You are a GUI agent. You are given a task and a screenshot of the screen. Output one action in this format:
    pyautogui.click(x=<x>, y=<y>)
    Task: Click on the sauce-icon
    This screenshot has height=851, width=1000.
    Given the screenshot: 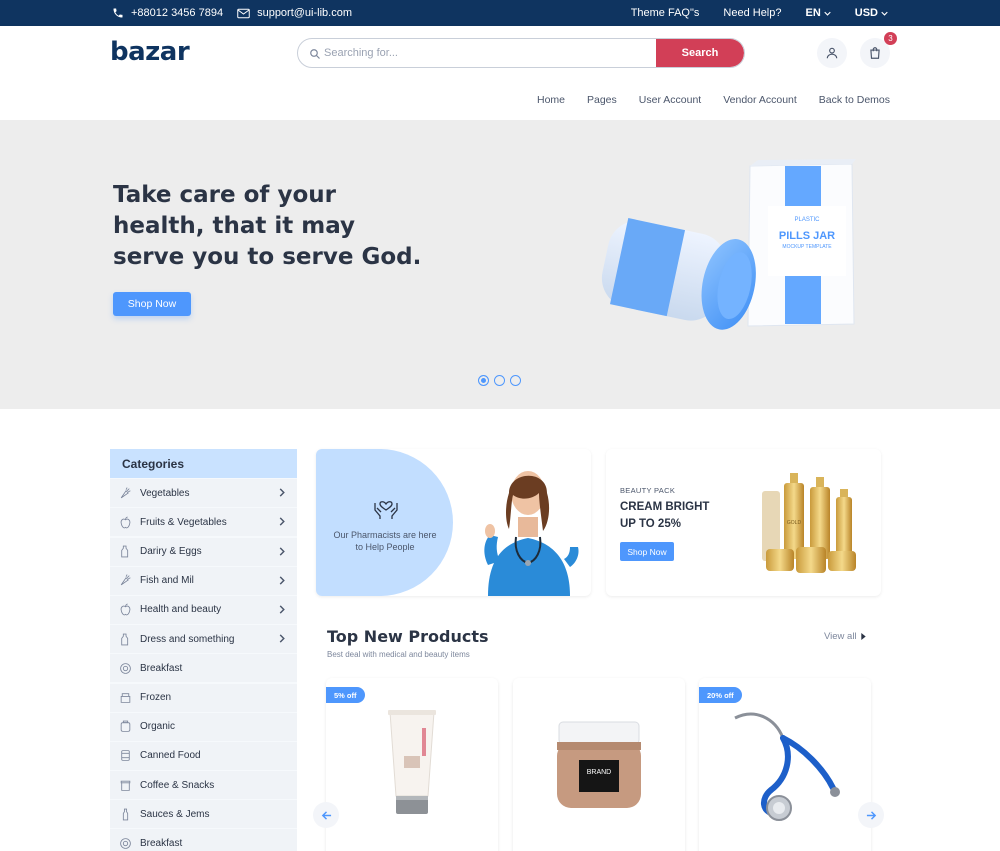 What is the action you would take?
    pyautogui.click(x=125, y=814)
    